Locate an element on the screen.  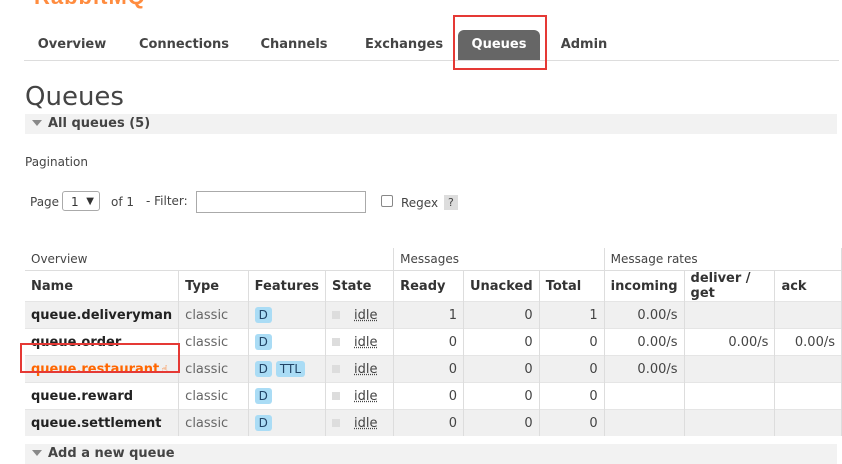
queue-name-link: queue.deliveryman is located at coordinates (102, 315).